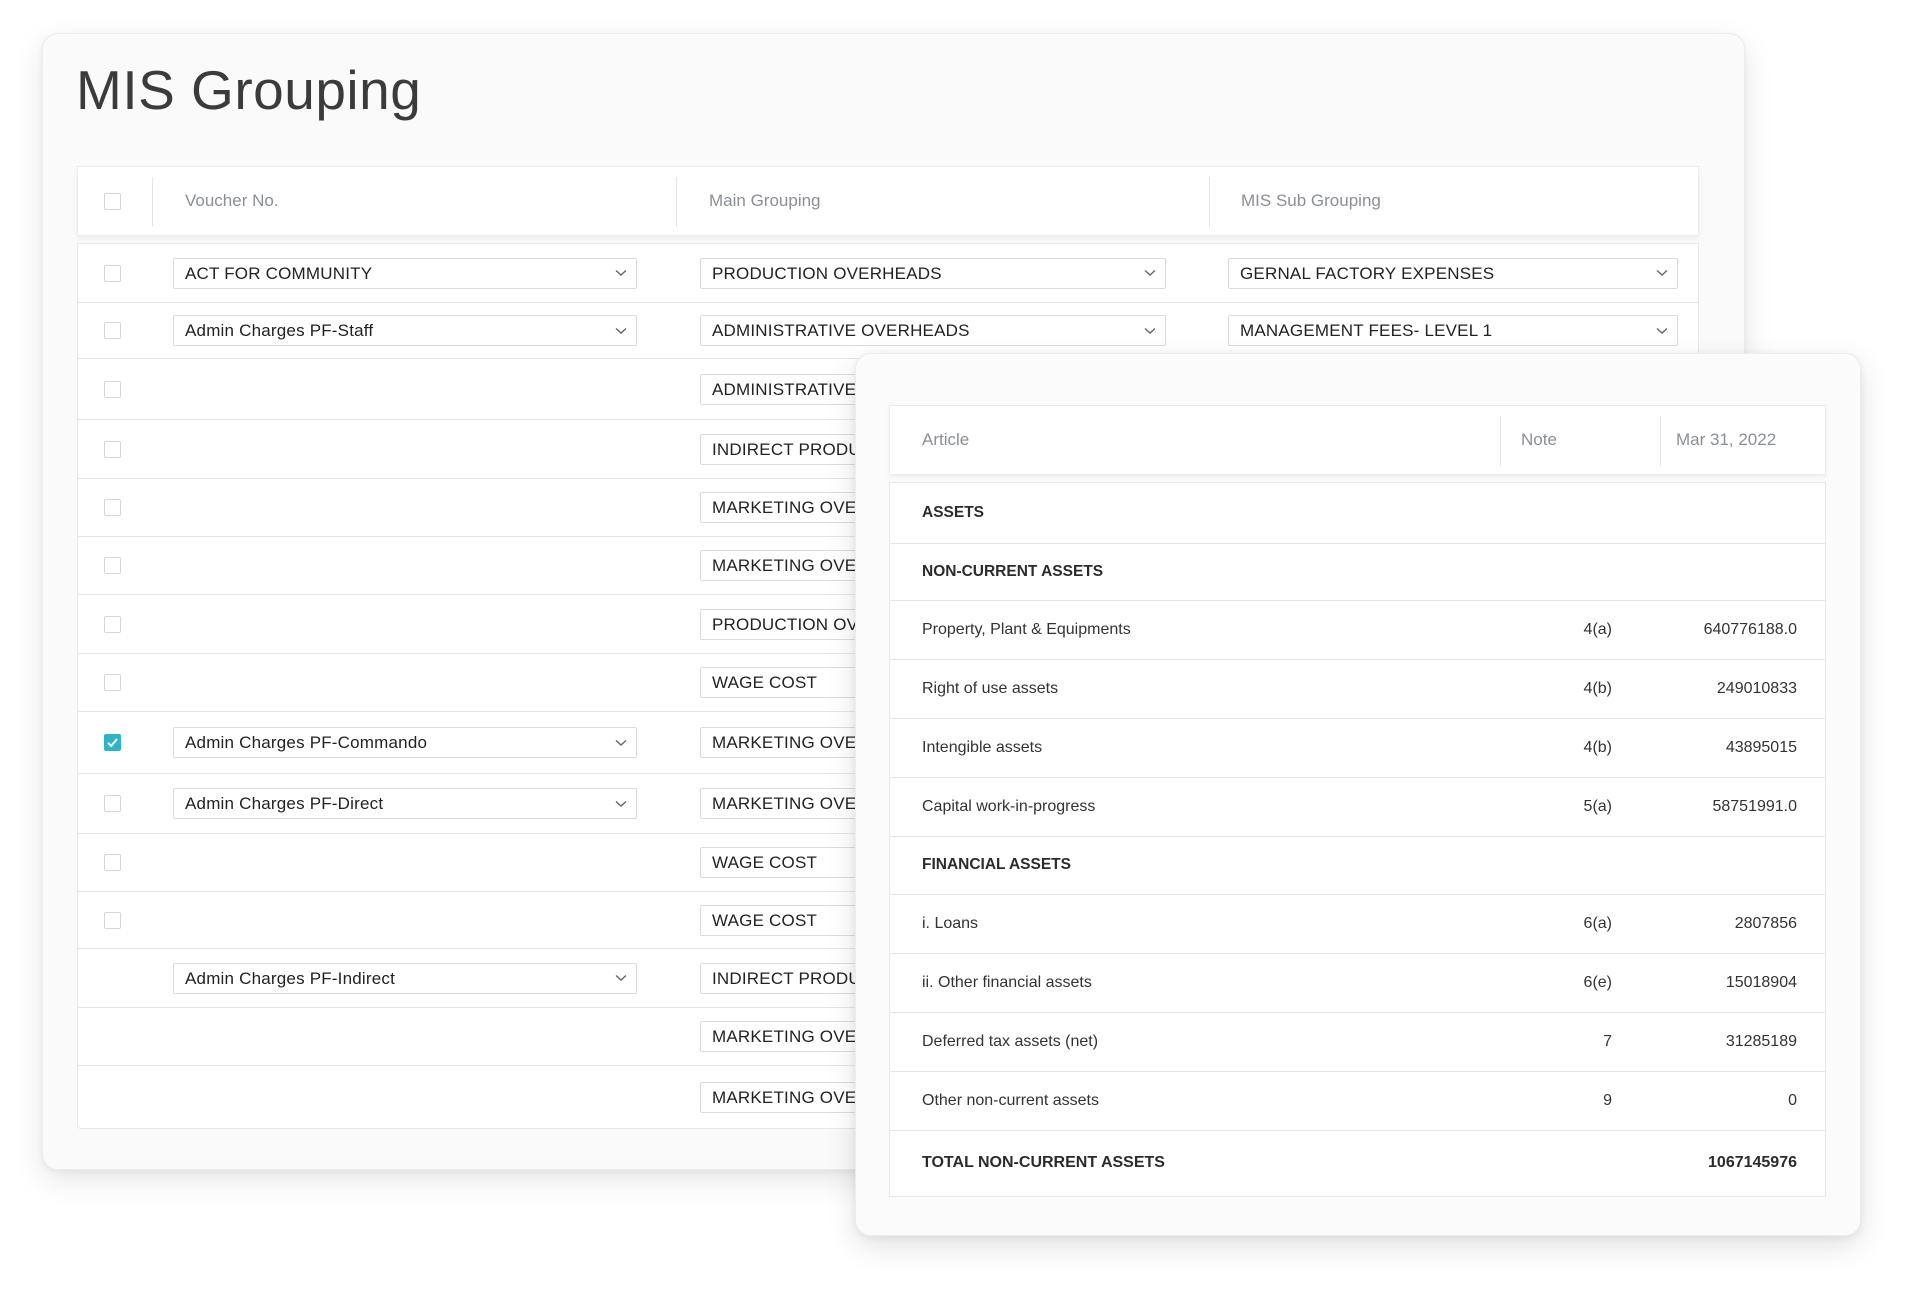 The width and height of the screenshot is (1905, 1290). I want to click on voucher-select: Admin Charges PF-Staff, so click(405, 330).